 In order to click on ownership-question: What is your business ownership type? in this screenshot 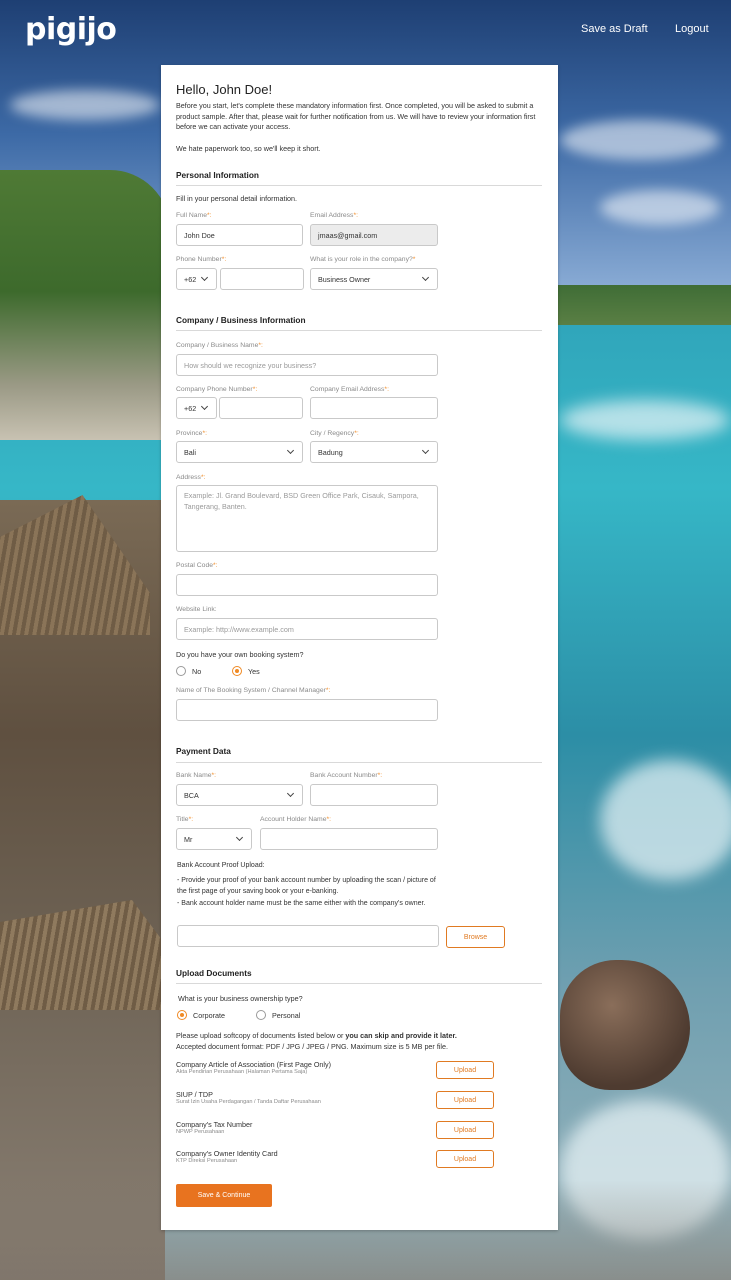, I will do `click(240, 998)`.